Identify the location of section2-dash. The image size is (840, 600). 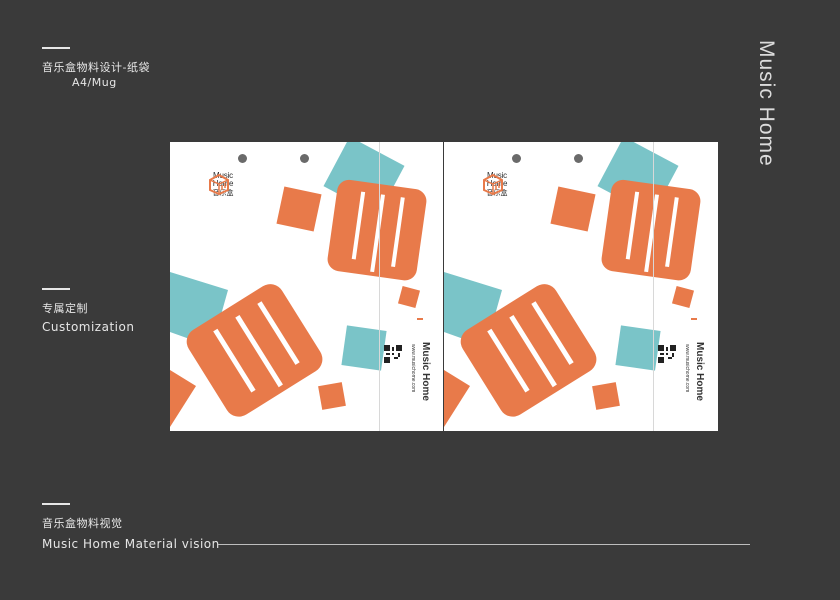
(56, 504).